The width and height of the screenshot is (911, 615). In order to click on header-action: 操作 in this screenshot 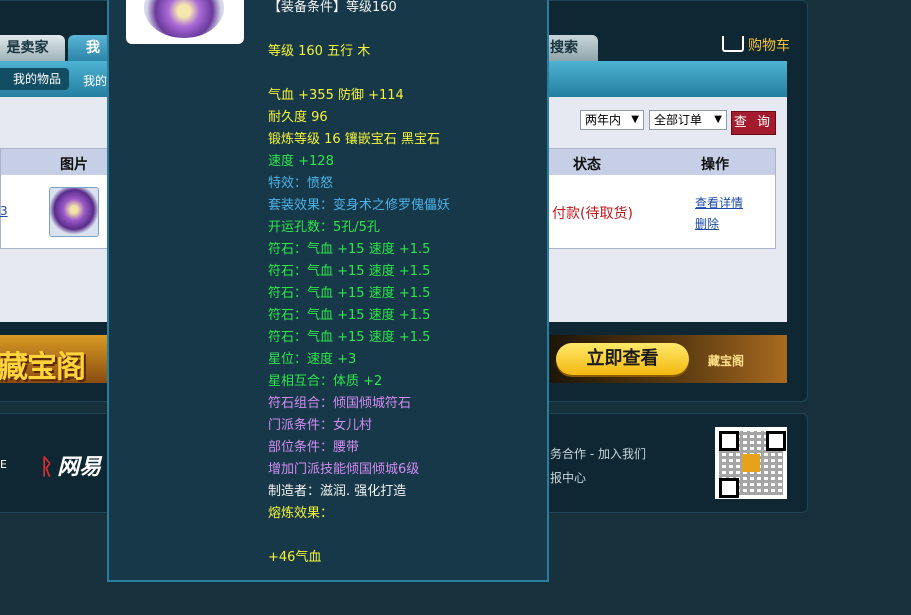, I will do `click(715, 165)`.